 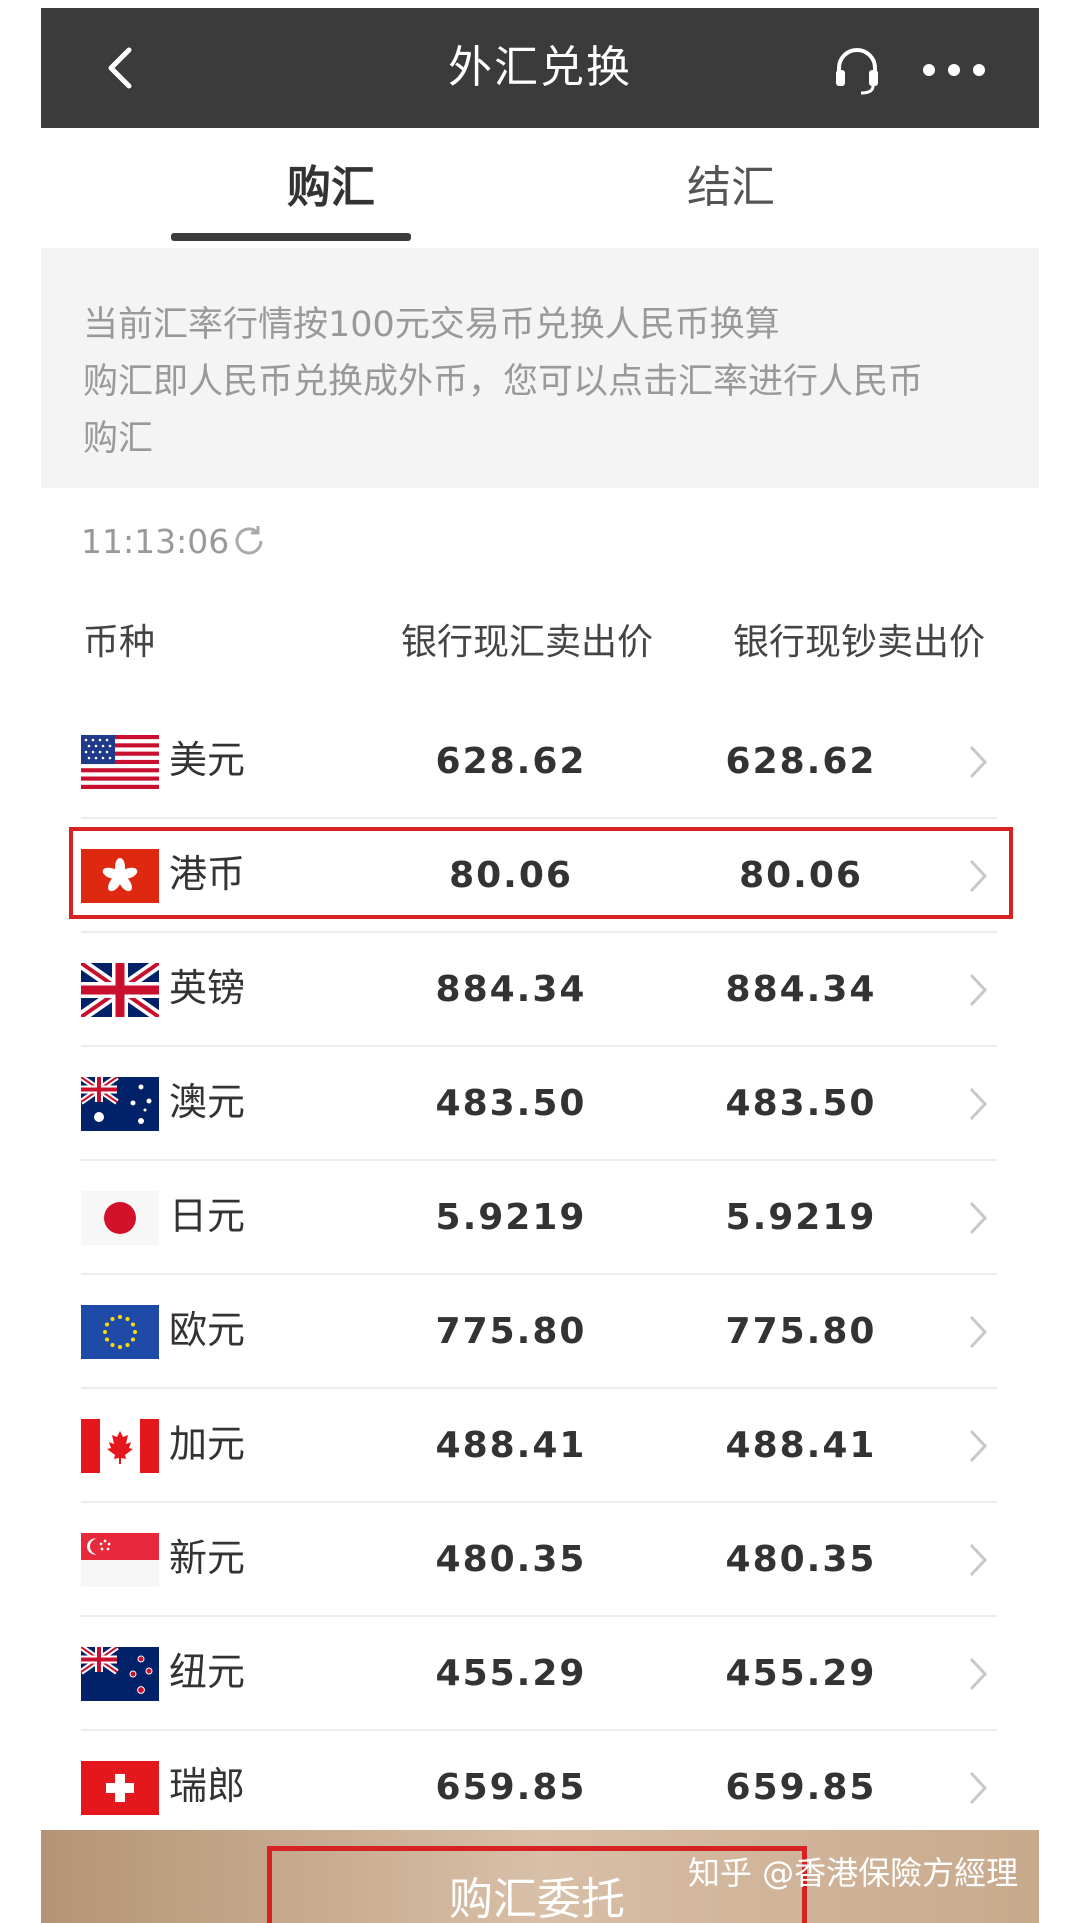 I want to click on notice-line-1: 当前汇率行情按100元交易币兑换人民币换算, so click(x=431, y=325).